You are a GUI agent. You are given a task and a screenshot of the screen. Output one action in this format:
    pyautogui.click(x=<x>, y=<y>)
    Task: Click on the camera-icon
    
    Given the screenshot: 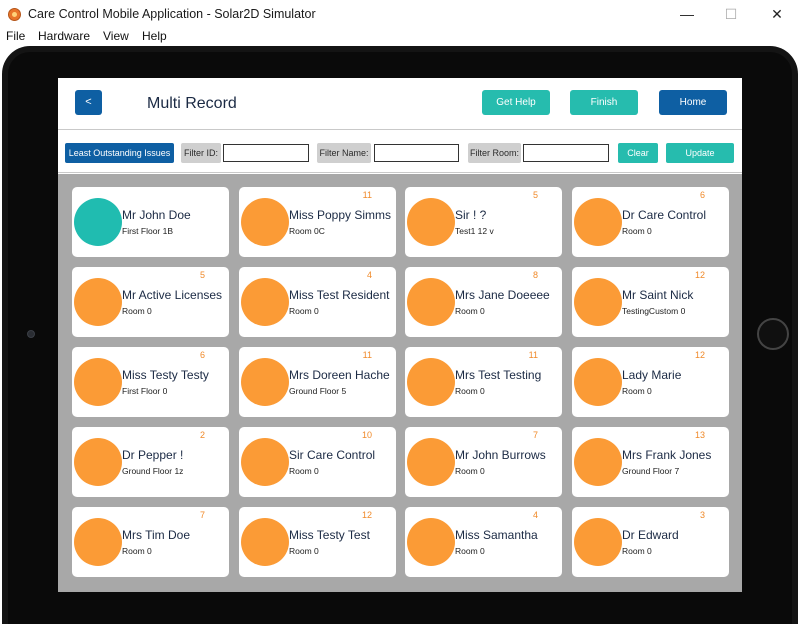 What is the action you would take?
    pyautogui.click(x=31, y=334)
    